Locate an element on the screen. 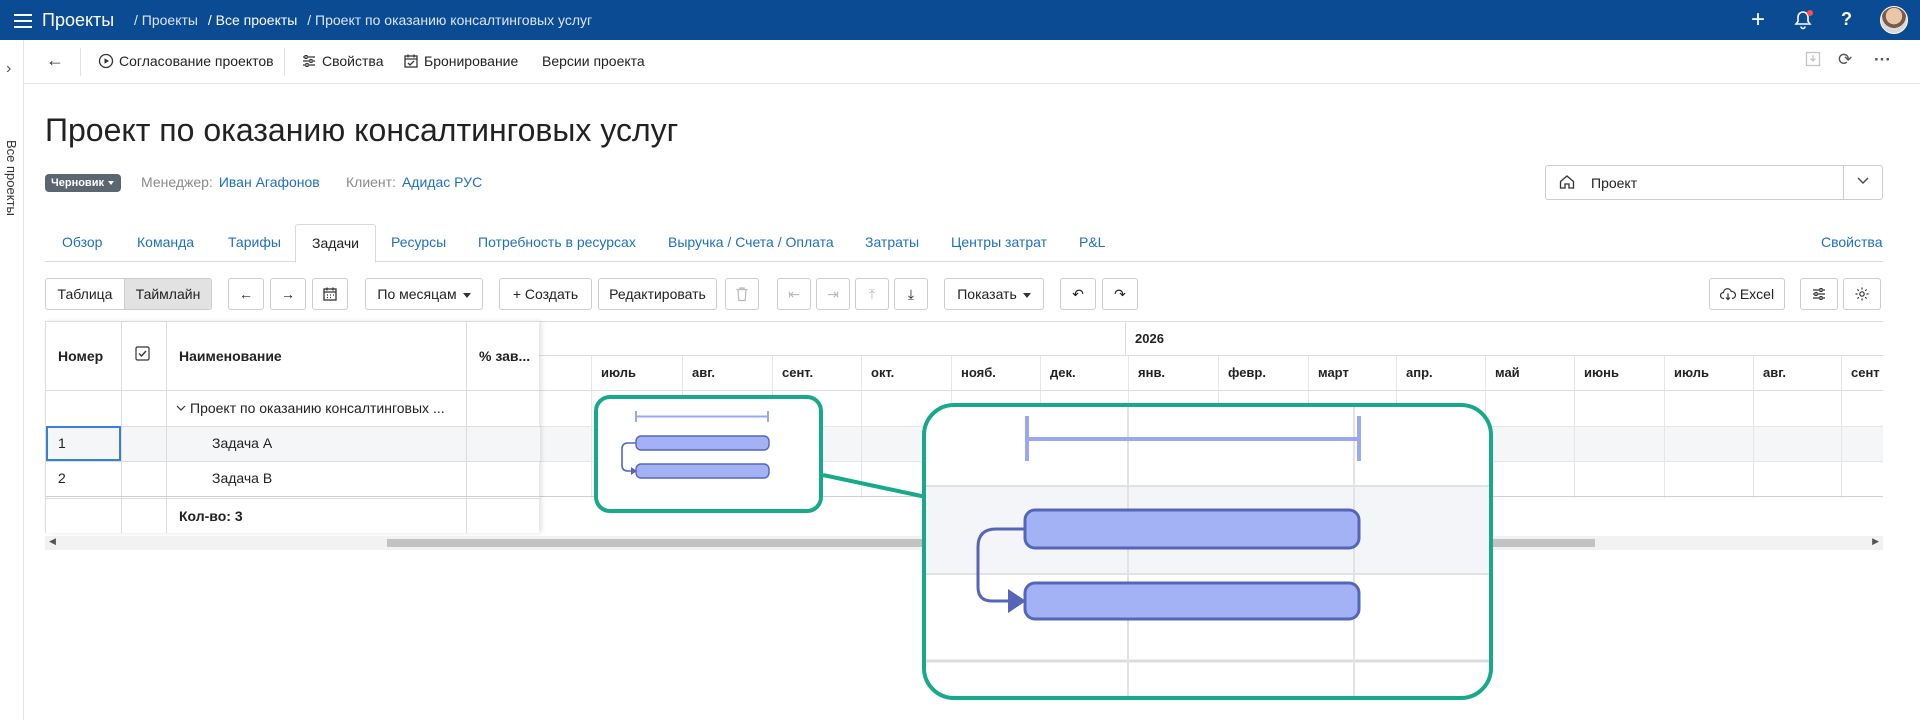  dependency-arrow is located at coordinates (628, 457).